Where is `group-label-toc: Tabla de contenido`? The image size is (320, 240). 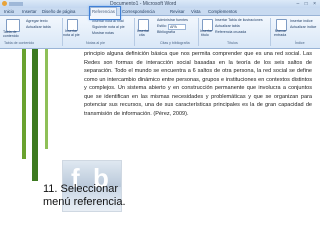
group-label-toc: Tabla de contenido is located at coordinates (19, 43).